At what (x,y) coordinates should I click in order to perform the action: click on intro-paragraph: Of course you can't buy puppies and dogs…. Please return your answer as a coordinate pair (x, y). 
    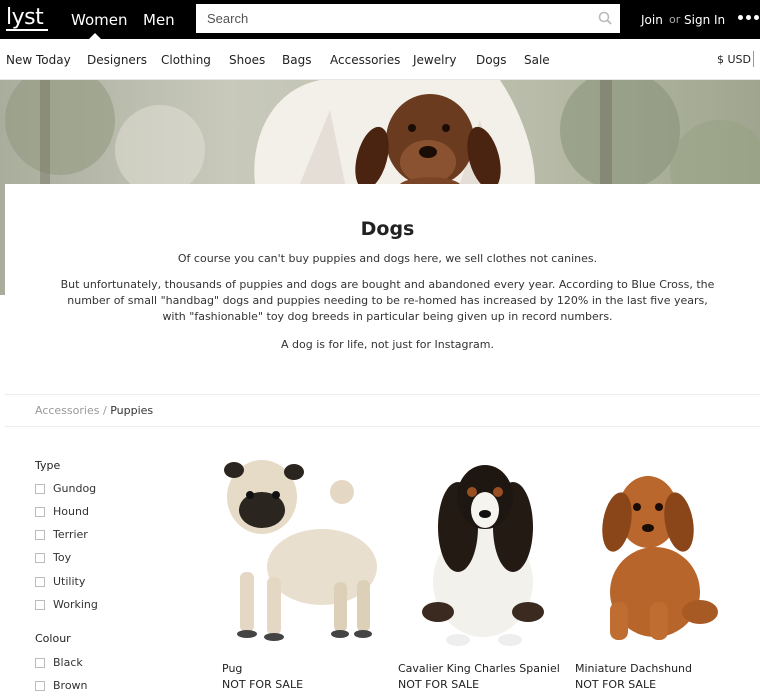
    Looking at the image, I should click on (387, 258).